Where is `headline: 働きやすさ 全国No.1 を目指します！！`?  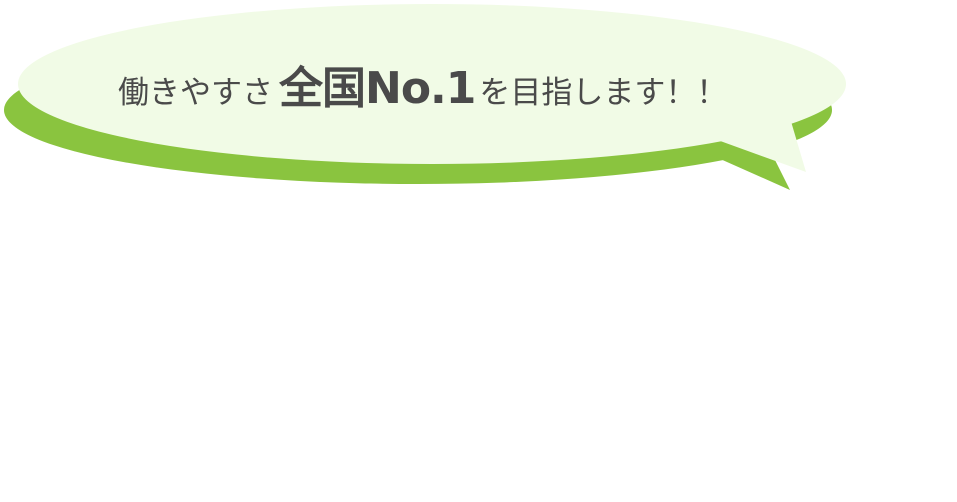
headline: 働きやすさ 全国No.1 を目指します！！ is located at coordinates (422, 87).